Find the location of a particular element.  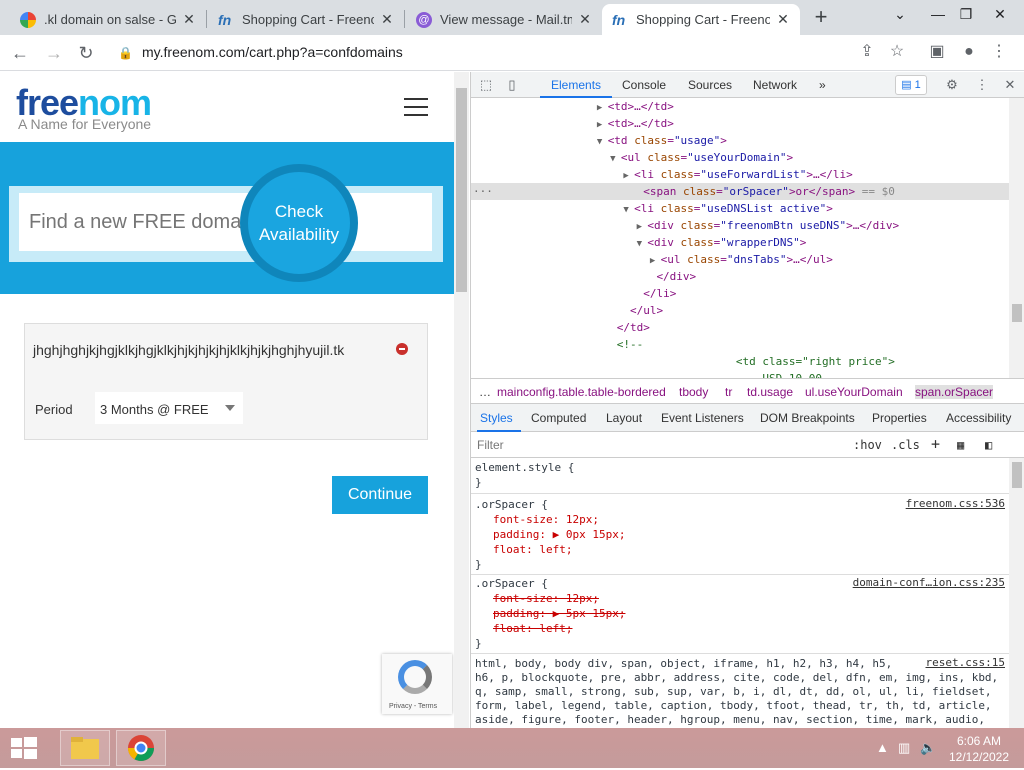

gear-icon: ⚙ is located at coordinates (952, 85).